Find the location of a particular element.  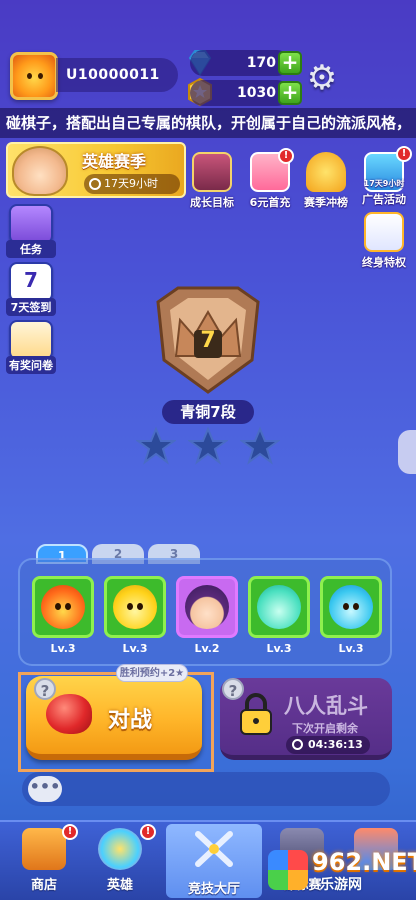

fire-hero-portrait is located at coordinates (63, 607).